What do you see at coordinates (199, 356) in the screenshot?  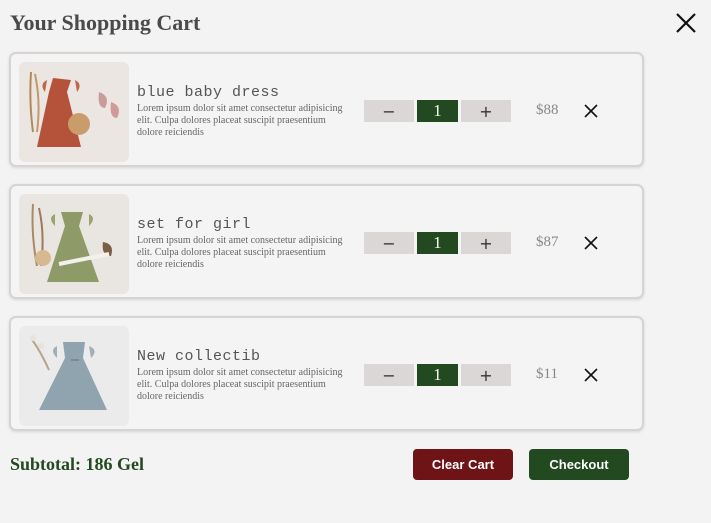 I see `product-name: New collectib` at bounding box center [199, 356].